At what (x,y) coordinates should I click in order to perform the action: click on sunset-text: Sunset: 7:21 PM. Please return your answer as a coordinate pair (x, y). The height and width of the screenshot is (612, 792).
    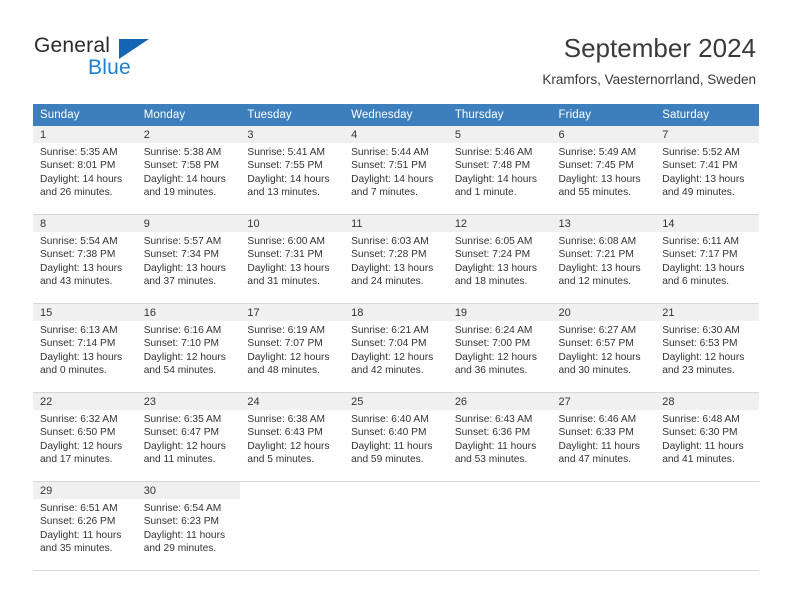
    Looking at the image, I should click on (596, 255).